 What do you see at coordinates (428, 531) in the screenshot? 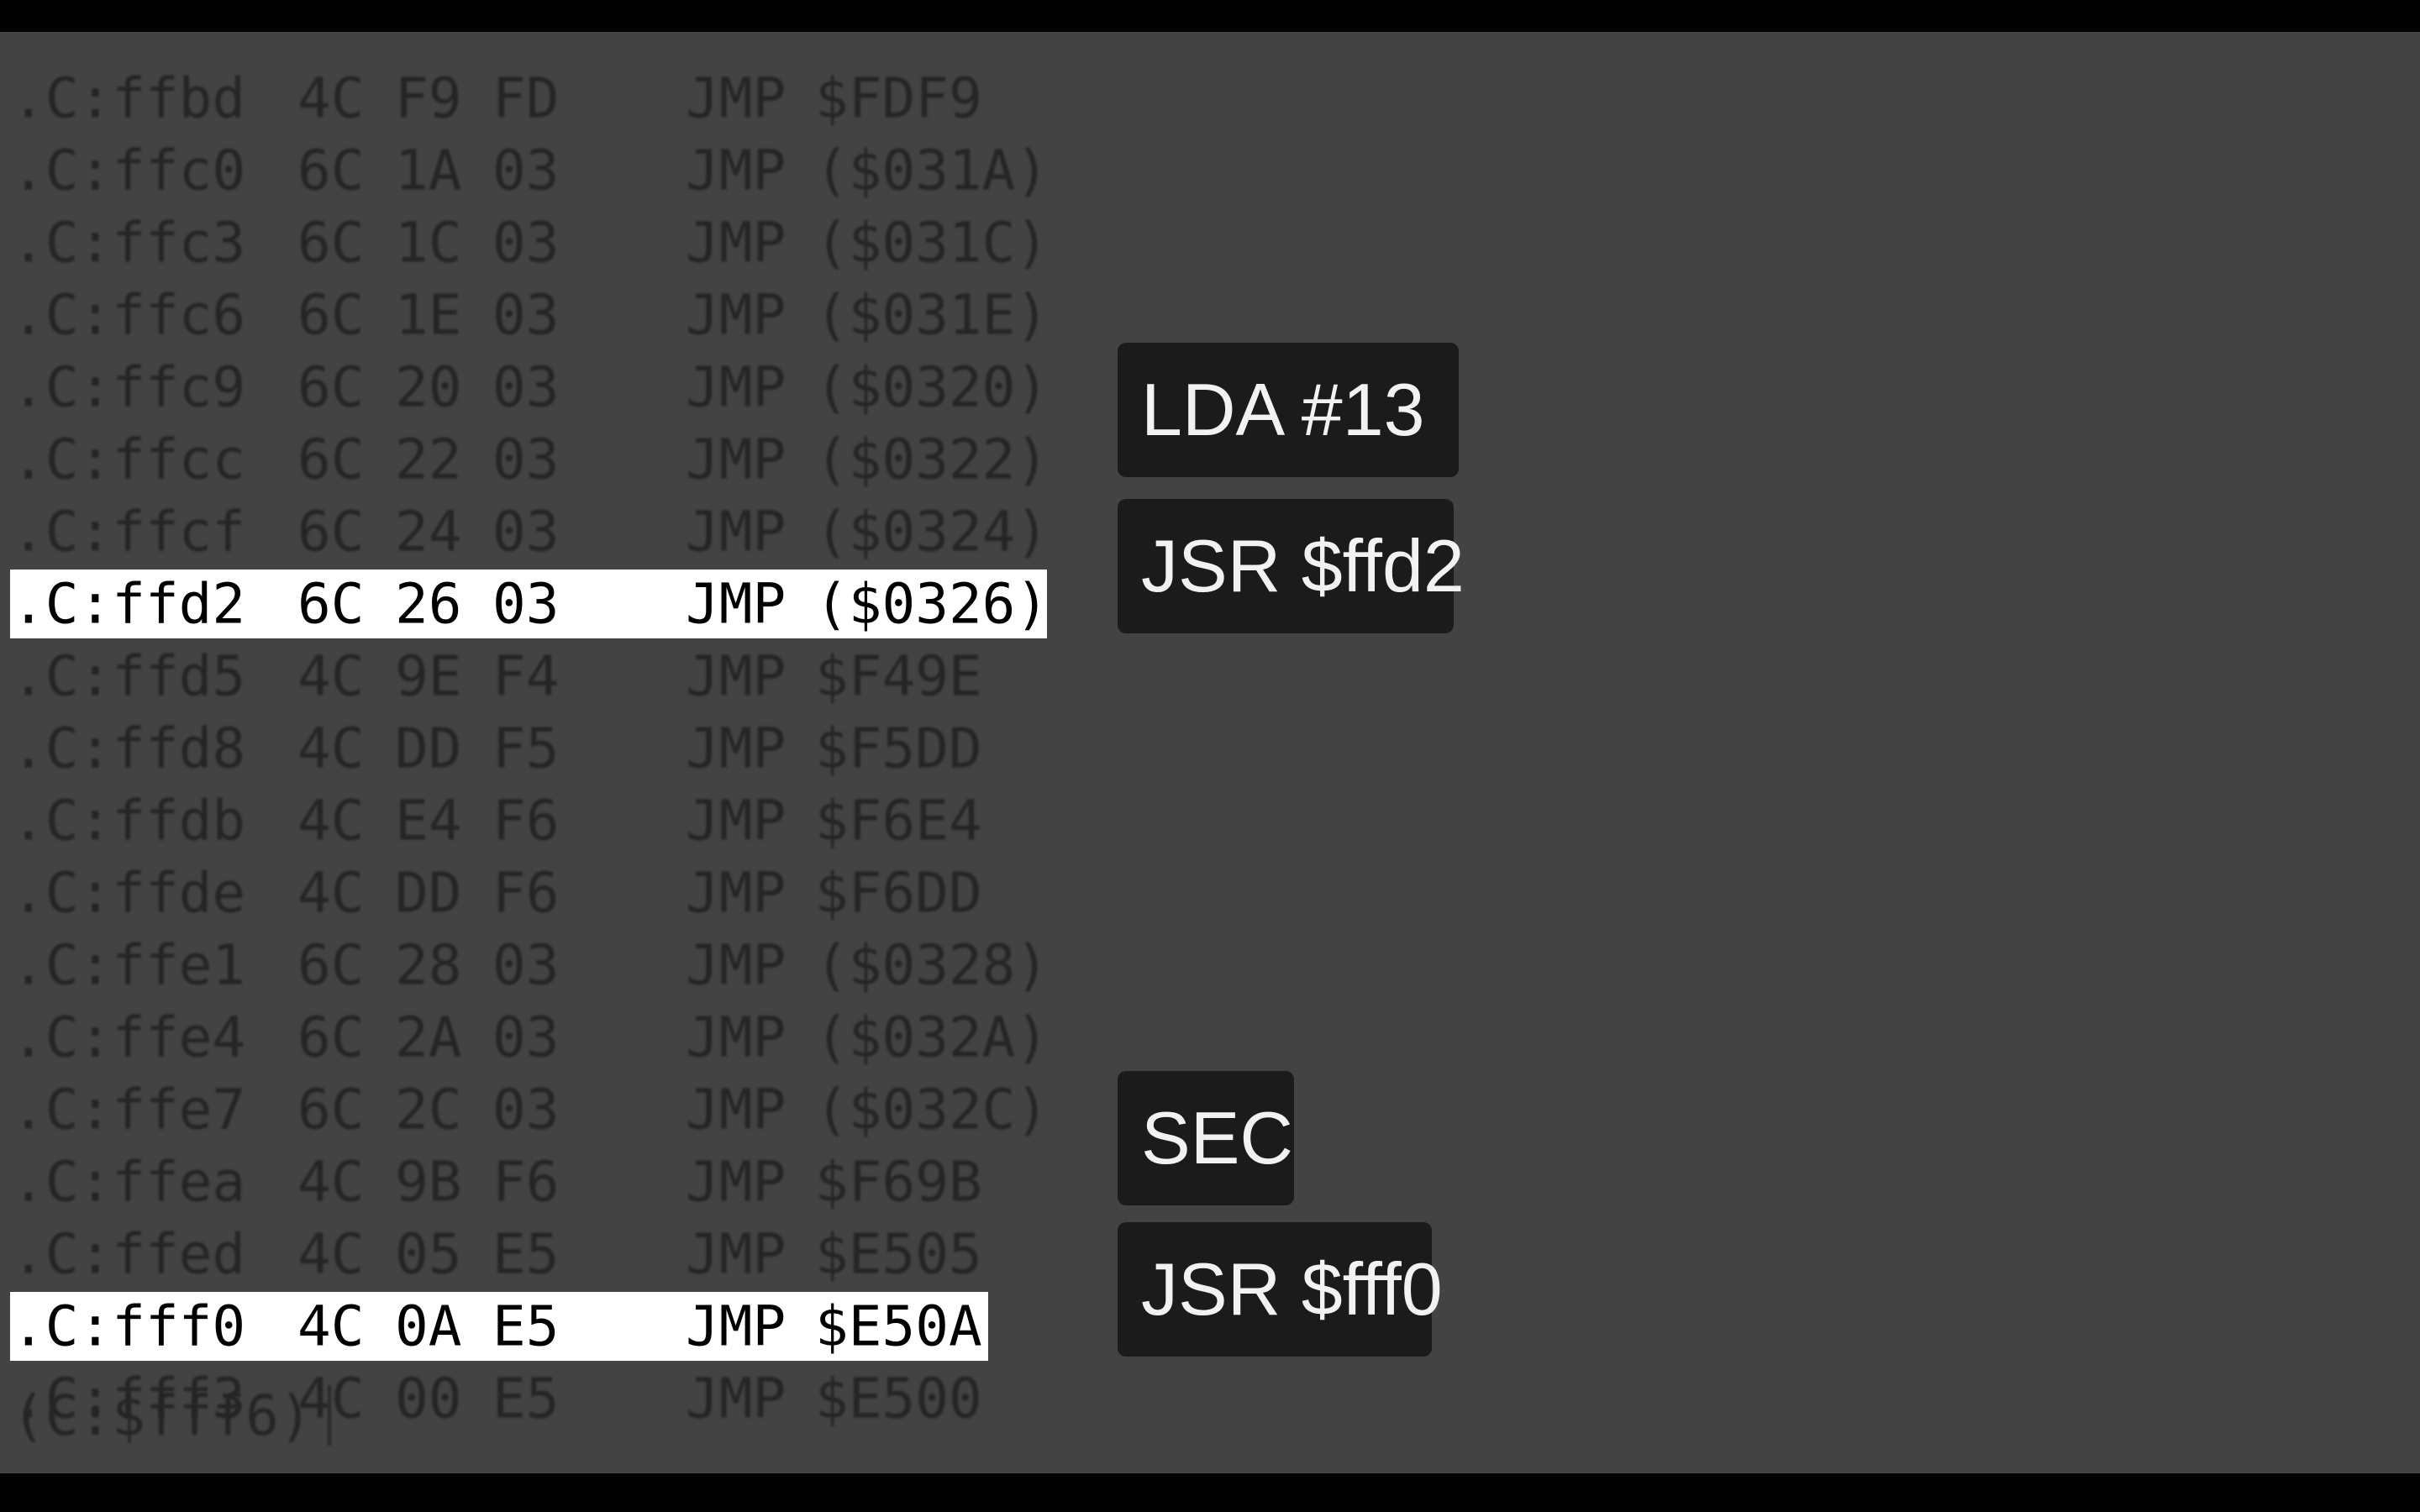
I see `byte-2: 24` at bounding box center [428, 531].